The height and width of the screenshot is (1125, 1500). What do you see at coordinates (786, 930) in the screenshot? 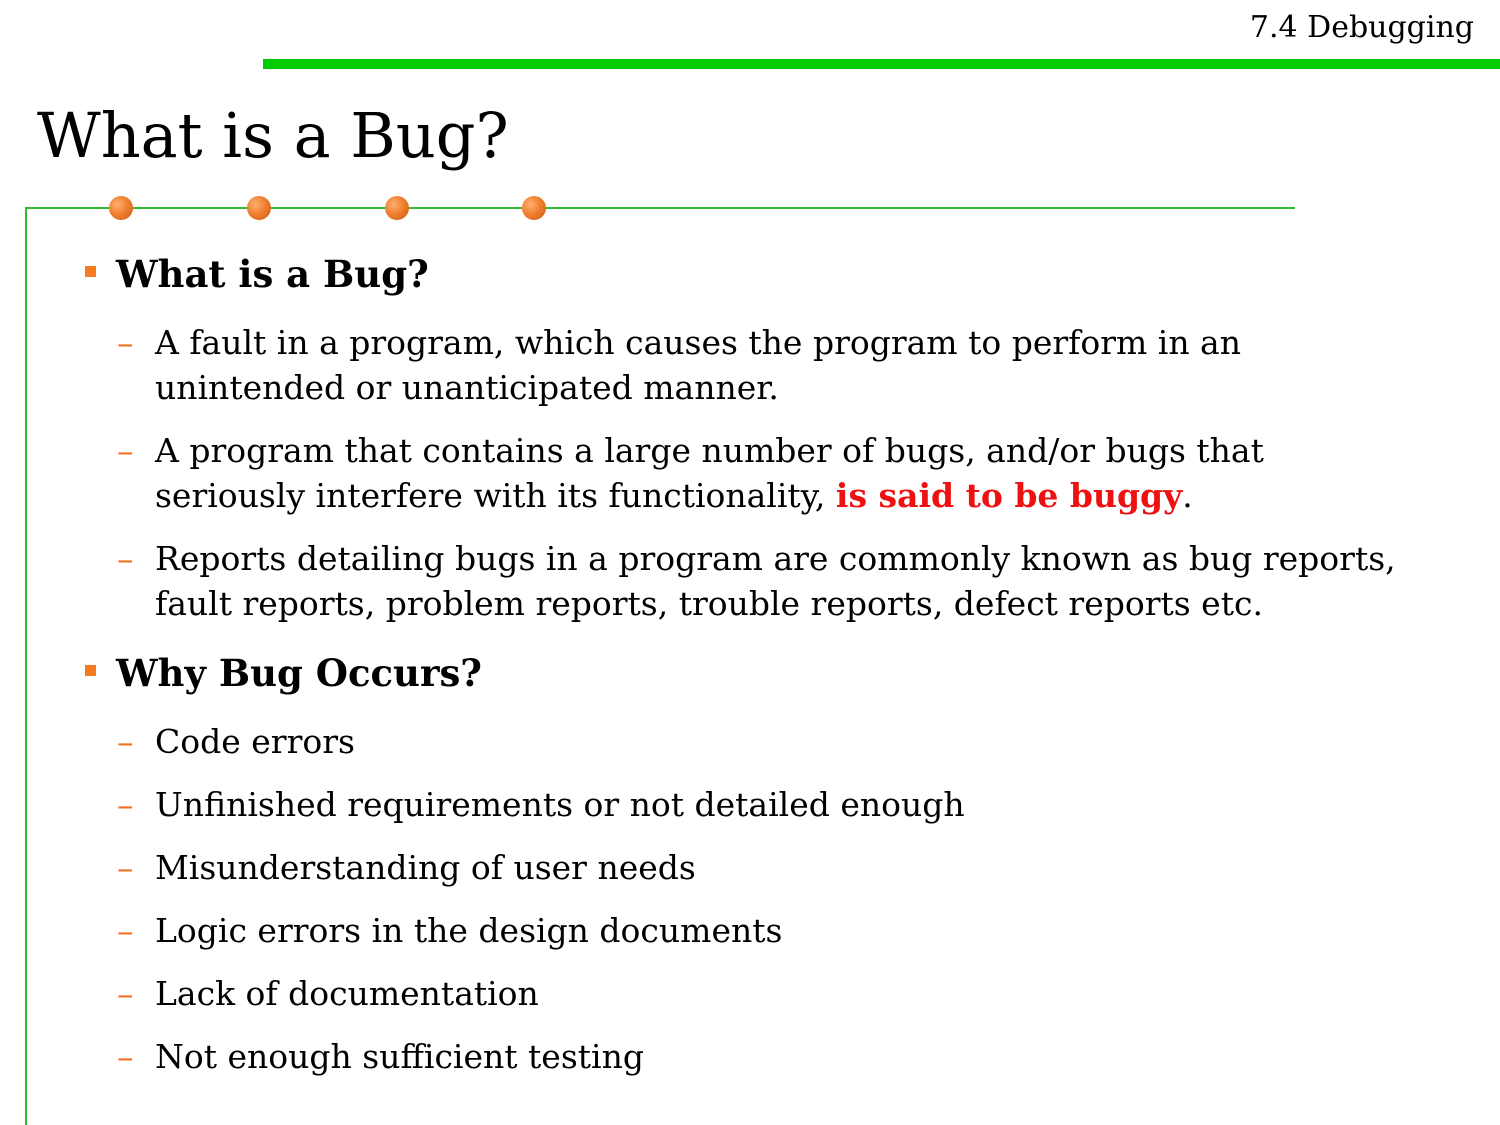
I see `sub-item: – Logic errors in the design documents` at bounding box center [786, 930].